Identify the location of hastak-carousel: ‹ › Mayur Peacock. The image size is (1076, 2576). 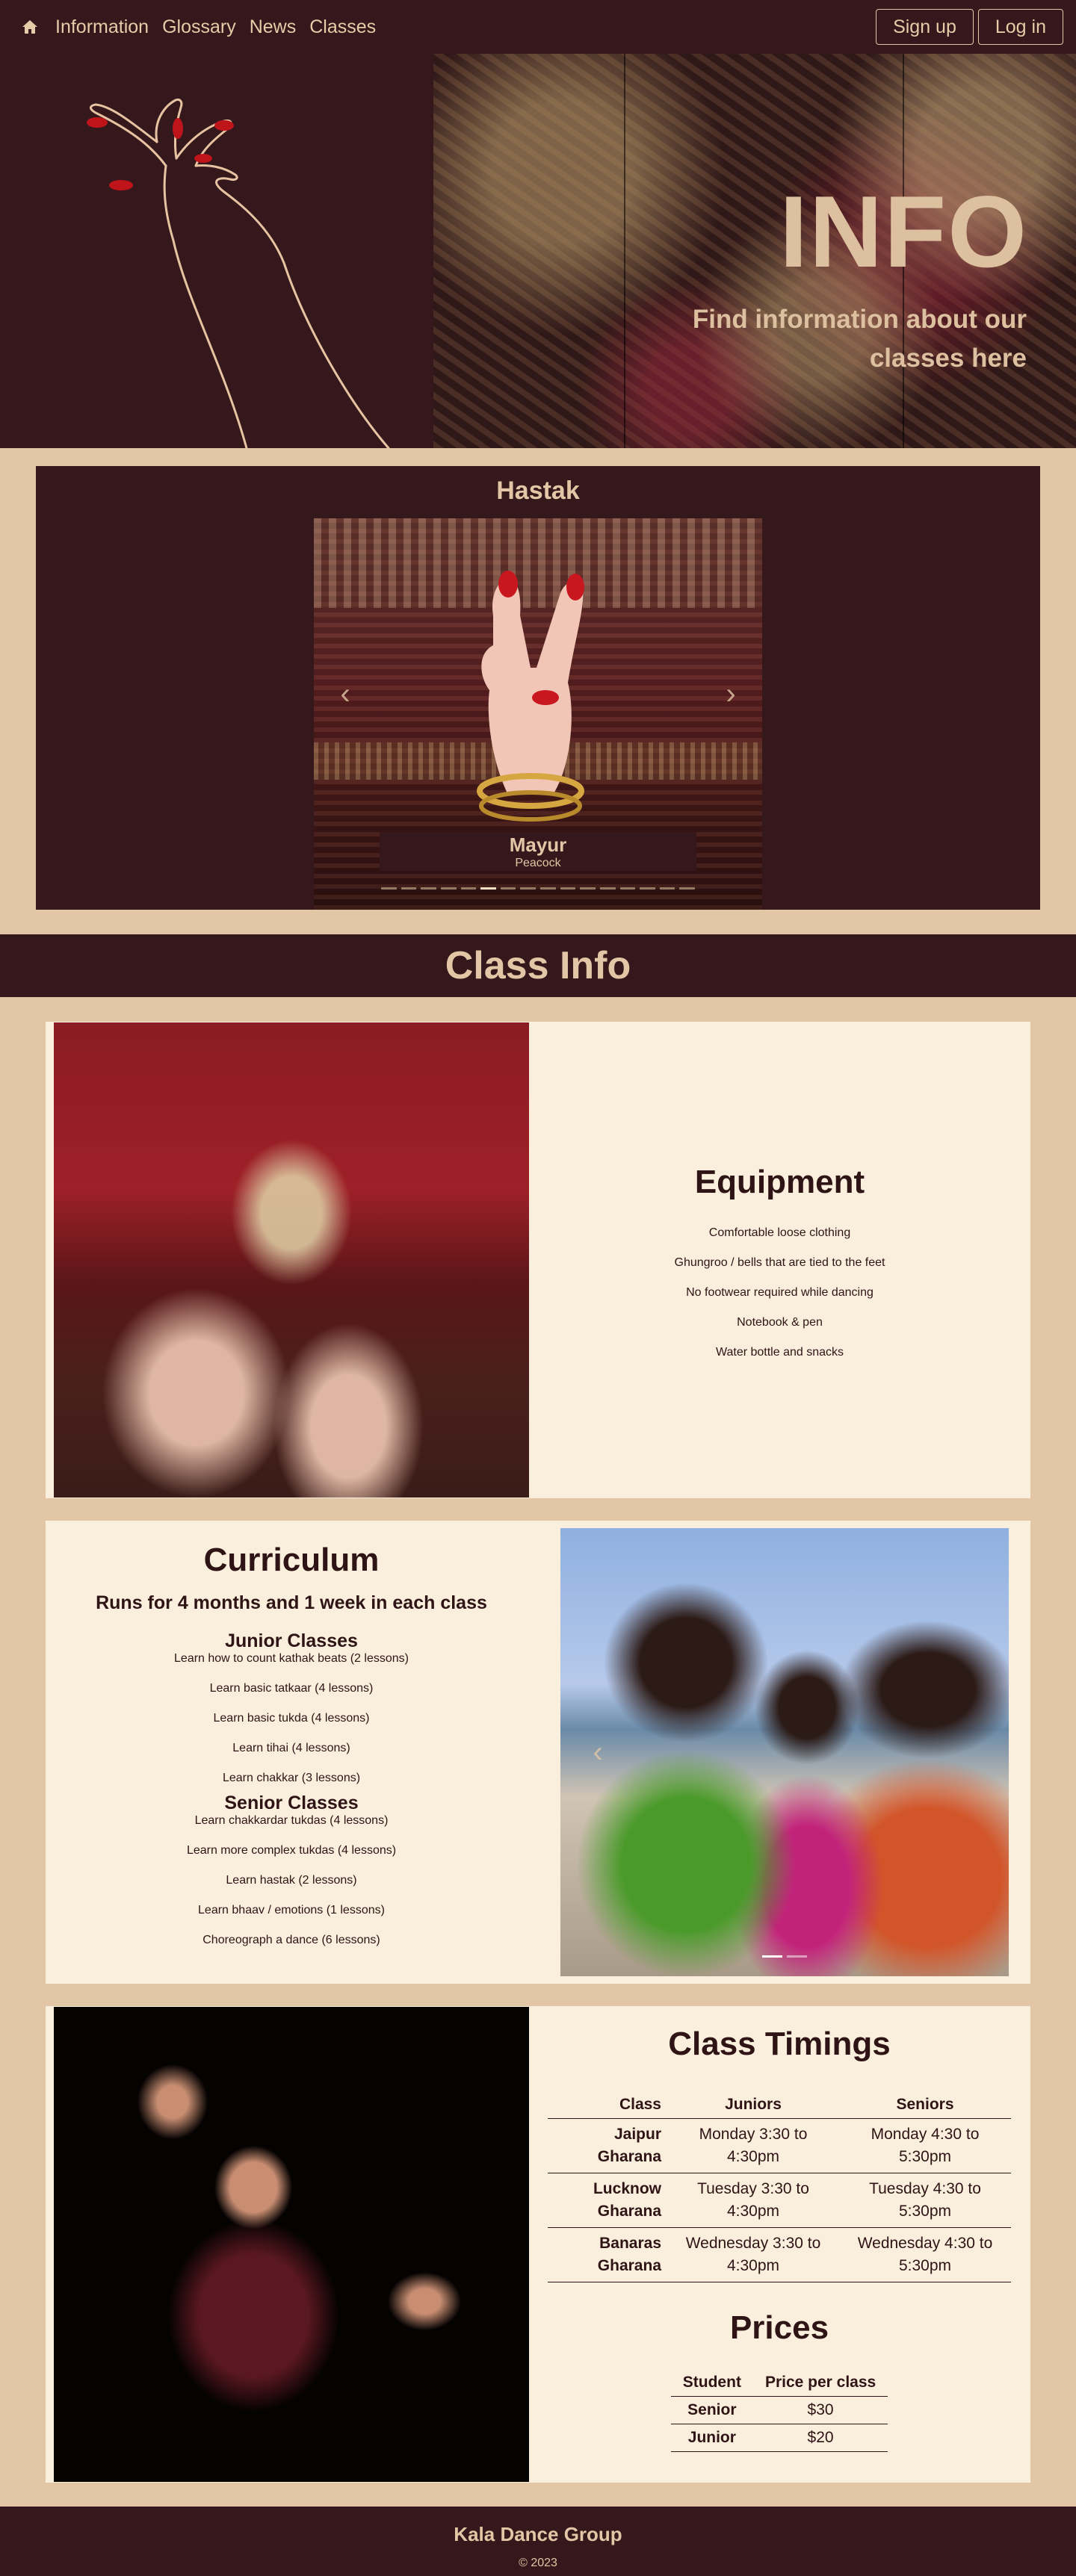
(538, 714).